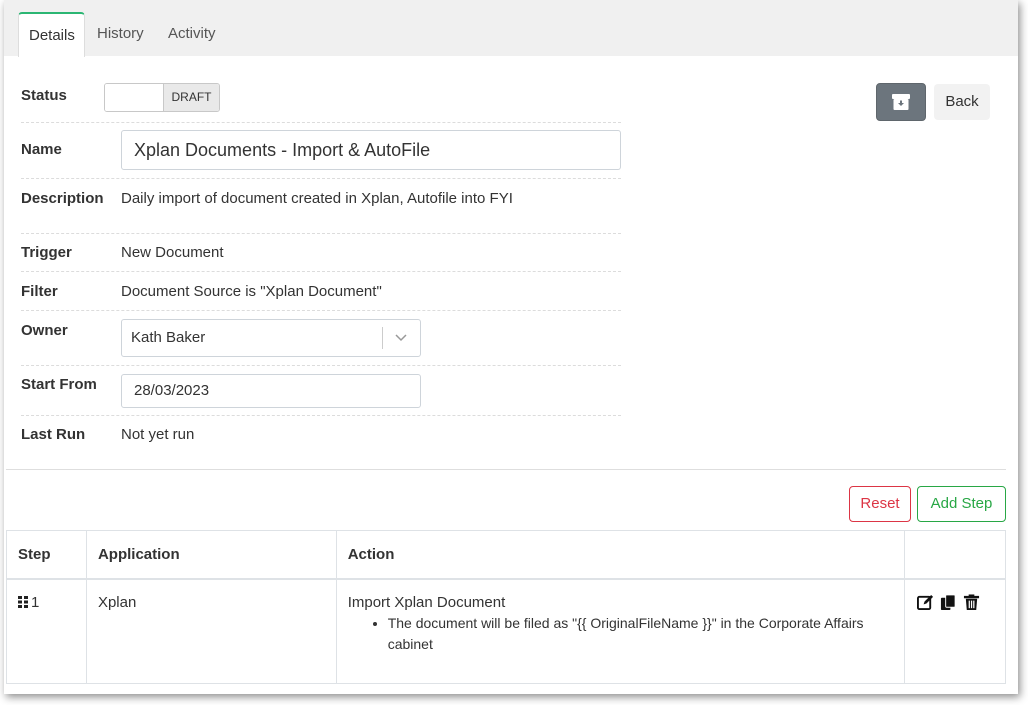 Image resolution: width=1028 pixels, height=705 pixels. I want to click on status-badge: DRAFT, so click(191, 97).